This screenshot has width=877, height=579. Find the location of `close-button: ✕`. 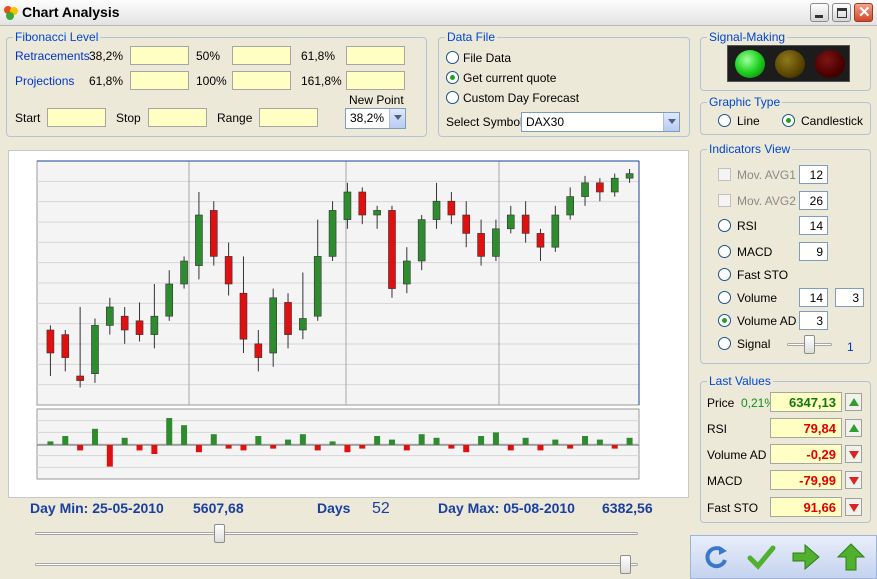

close-button: ✕ is located at coordinates (863, 12).